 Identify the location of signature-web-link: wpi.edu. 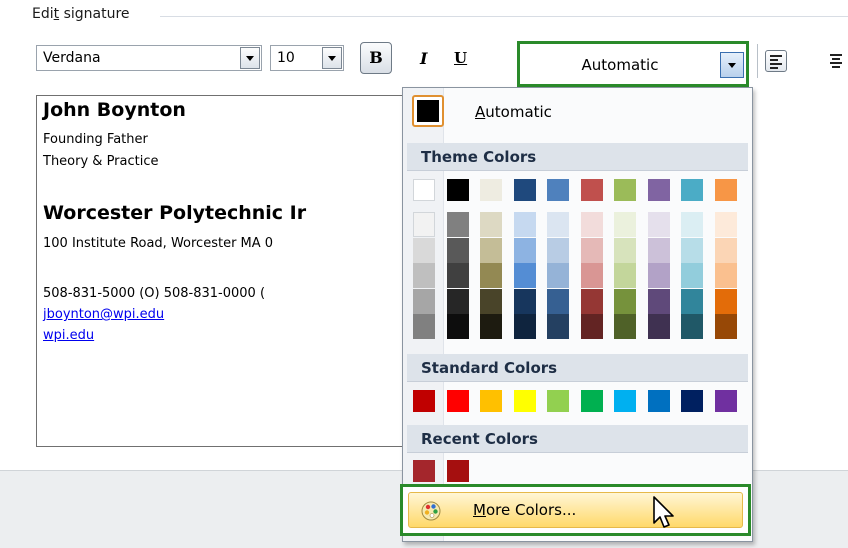
(68, 335).